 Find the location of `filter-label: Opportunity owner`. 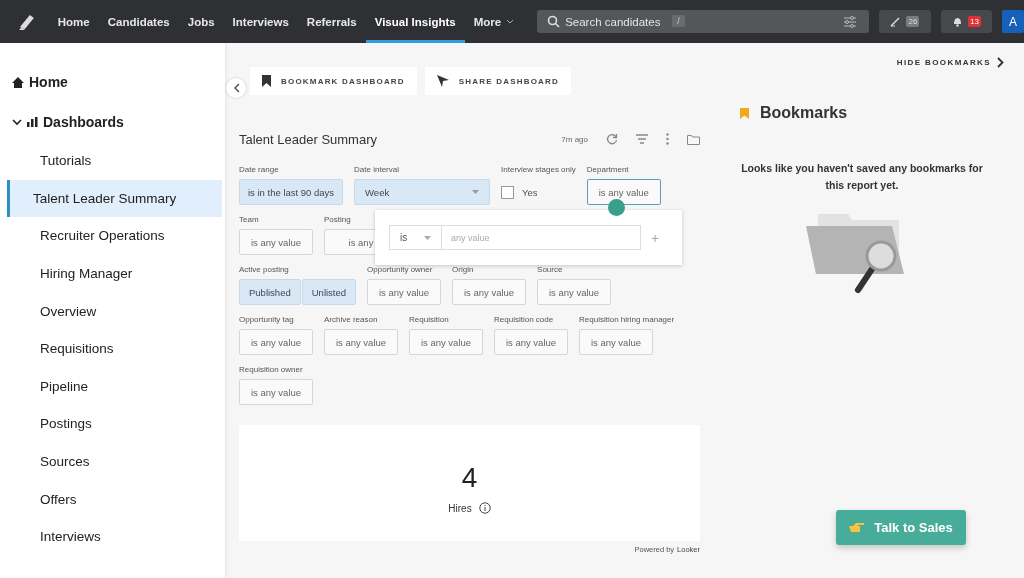

filter-label: Opportunity owner is located at coordinates (400, 269).